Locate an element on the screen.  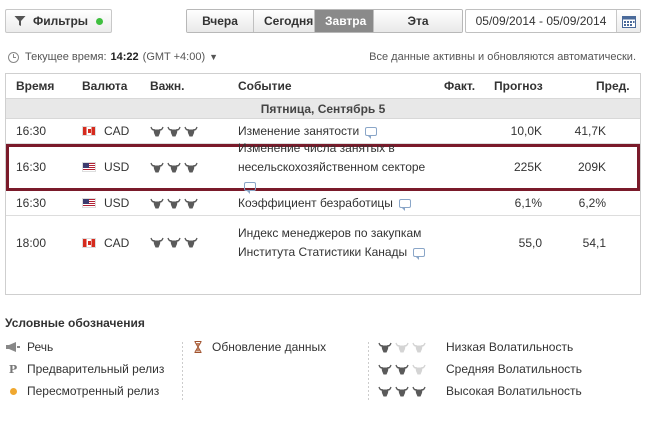
row-forecast: 10,0K is located at coordinates (526, 131).